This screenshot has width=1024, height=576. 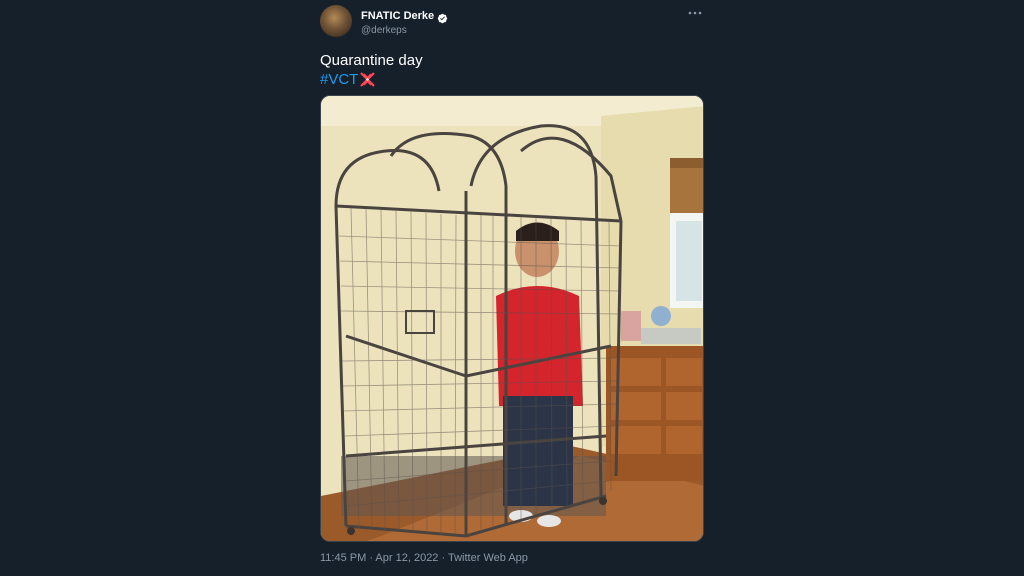 I want to click on author-avatar, so click(x=336, y=21).